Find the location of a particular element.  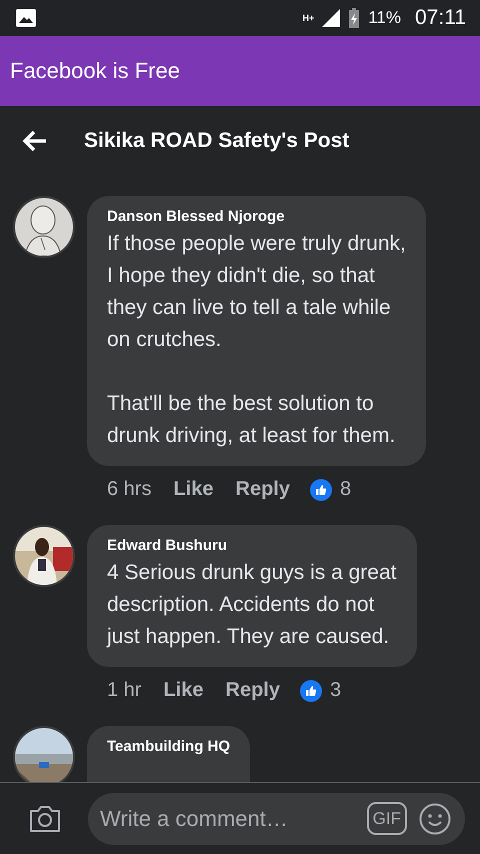

comment-time: 6 hrs is located at coordinates (129, 489).